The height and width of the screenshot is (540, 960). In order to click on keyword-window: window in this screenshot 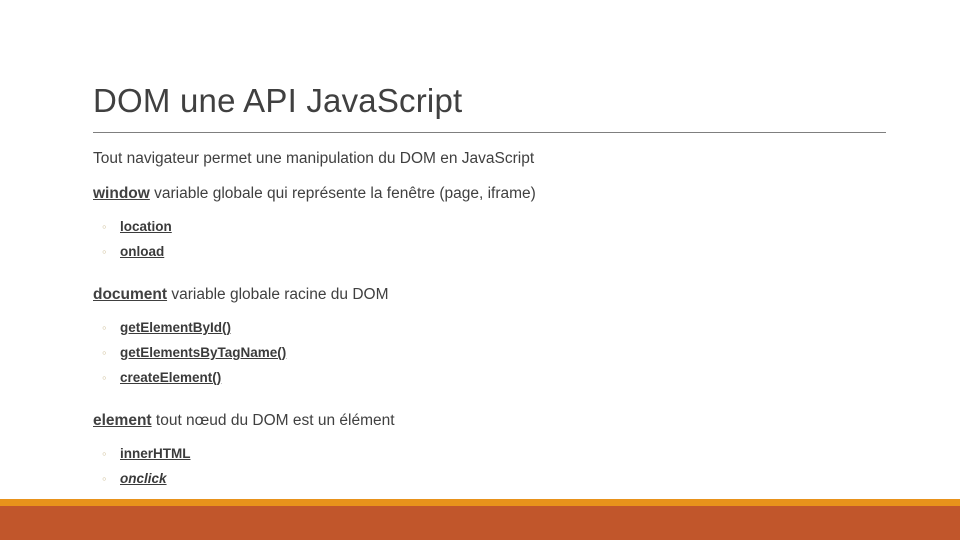, I will do `click(121, 193)`.